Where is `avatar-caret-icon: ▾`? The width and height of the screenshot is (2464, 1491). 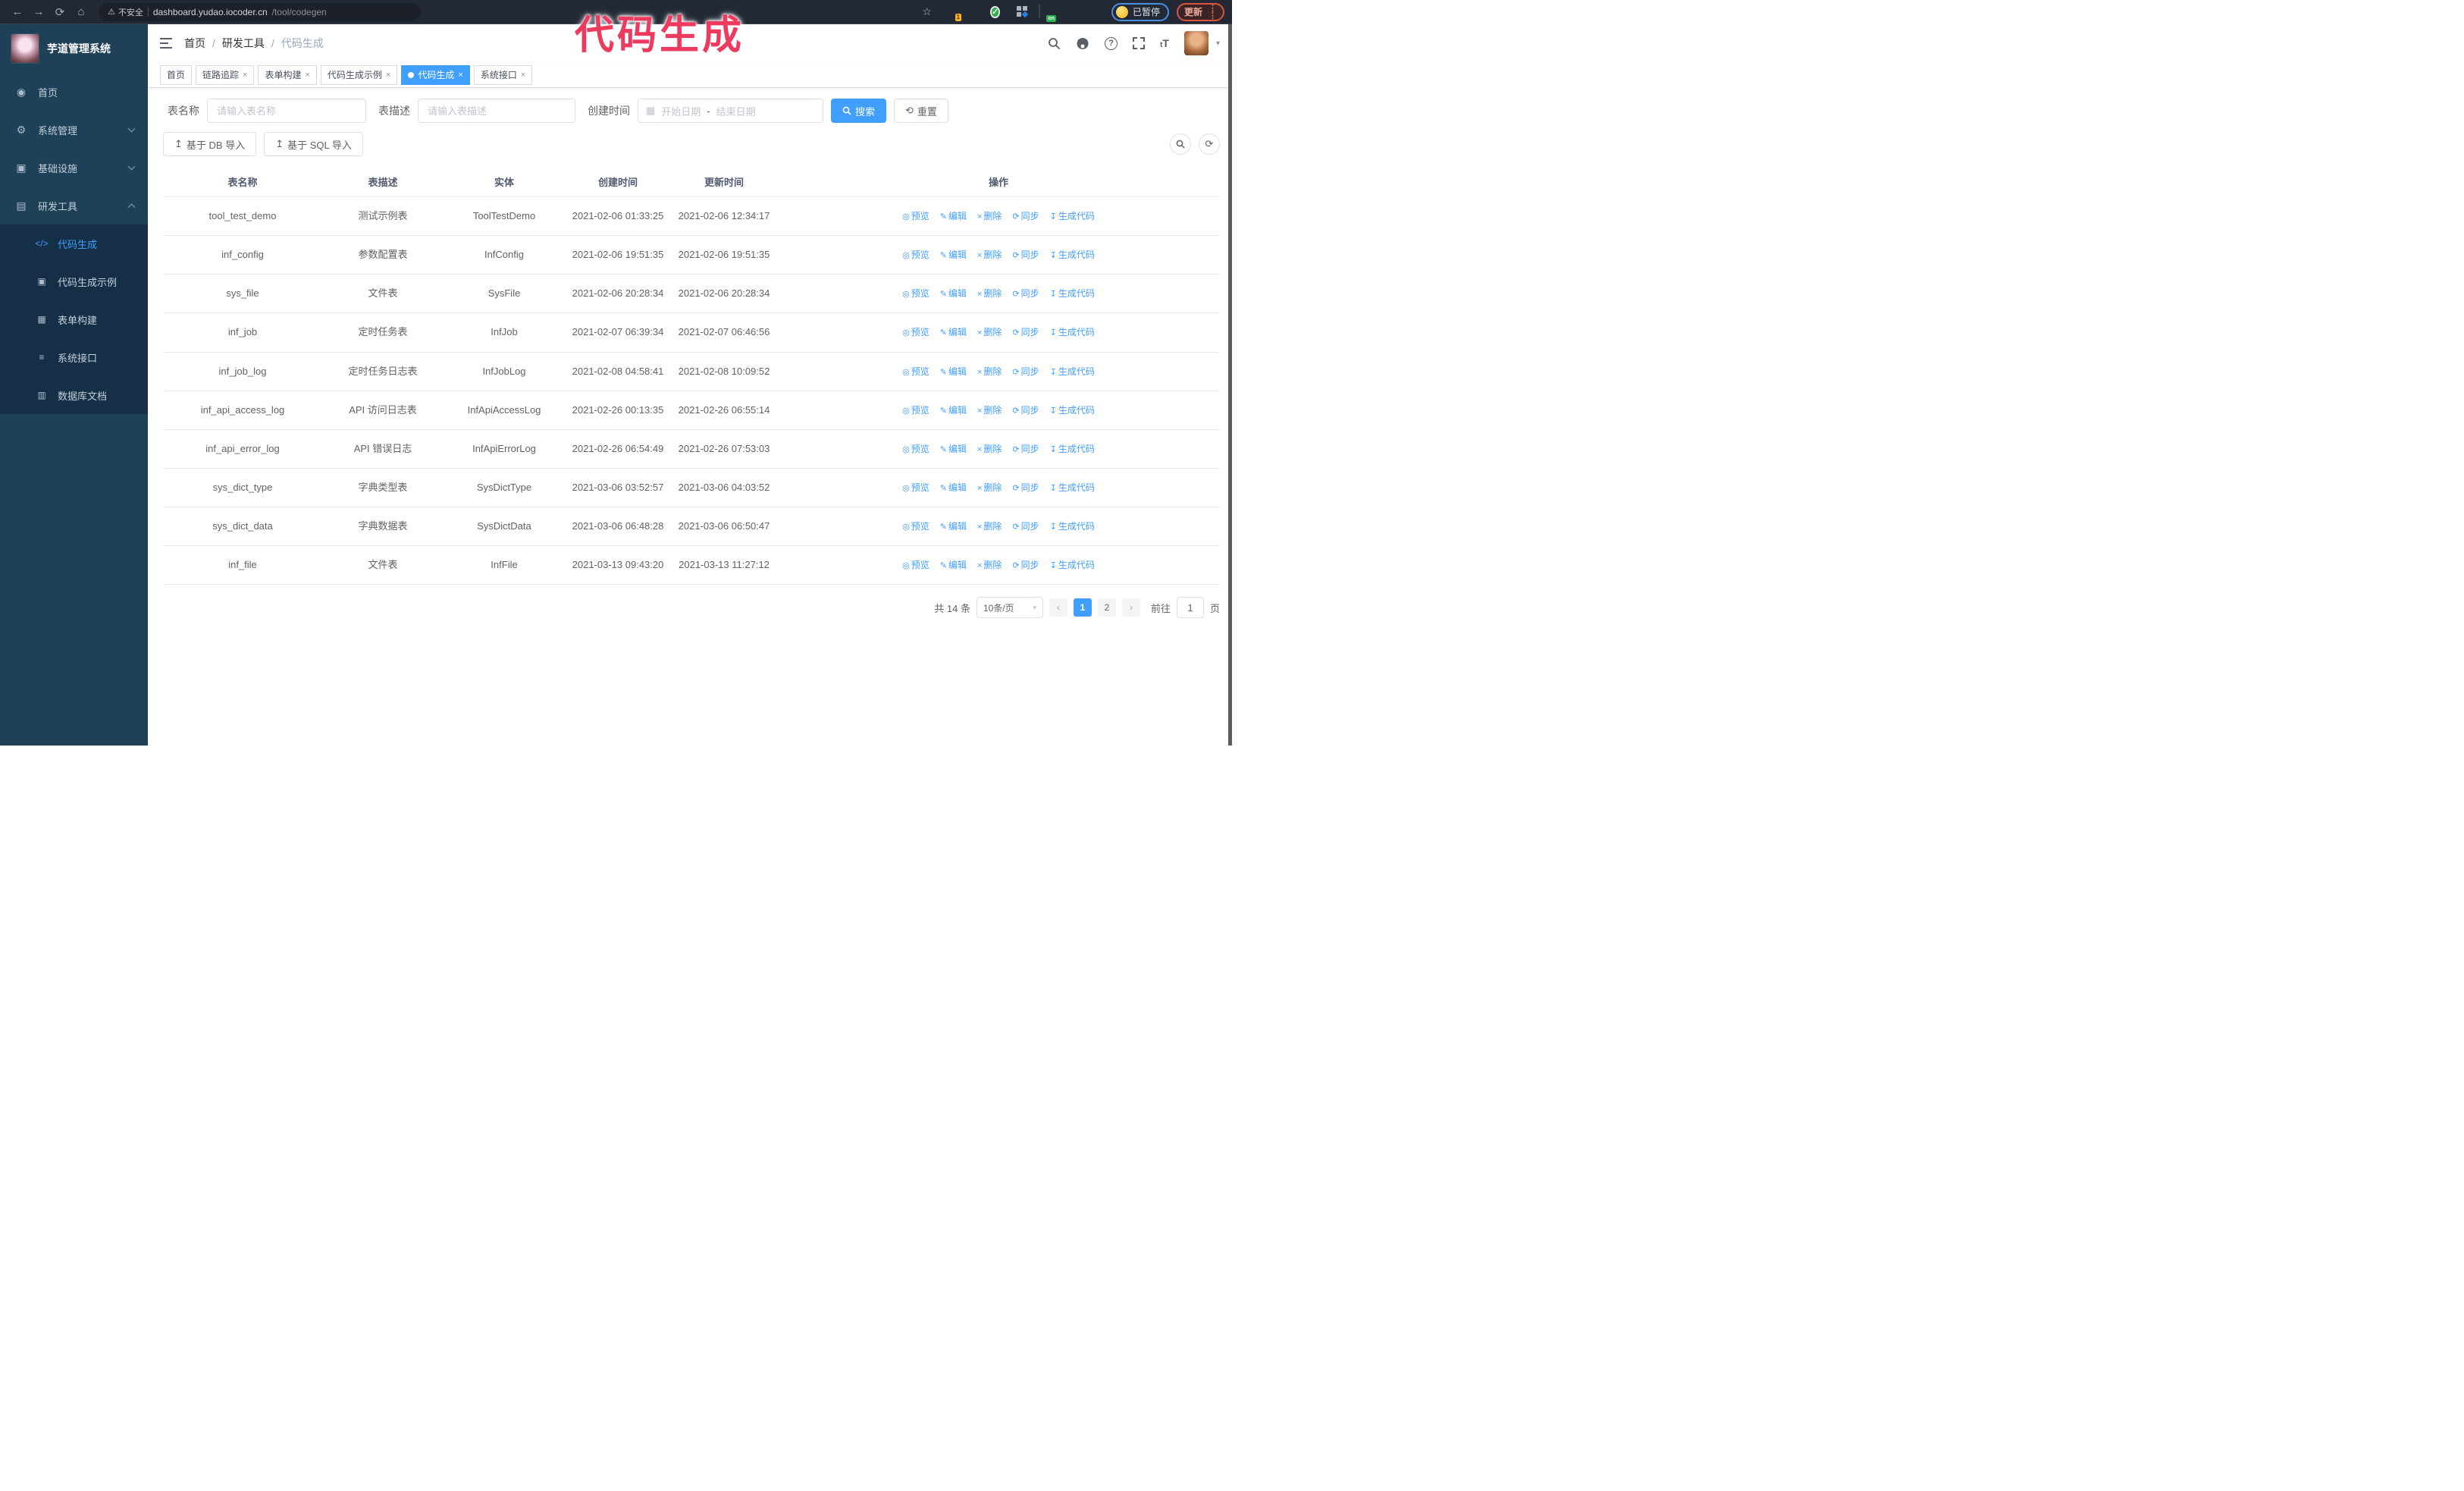 avatar-caret-icon: ▾ is located at coordinates (1218, 43).